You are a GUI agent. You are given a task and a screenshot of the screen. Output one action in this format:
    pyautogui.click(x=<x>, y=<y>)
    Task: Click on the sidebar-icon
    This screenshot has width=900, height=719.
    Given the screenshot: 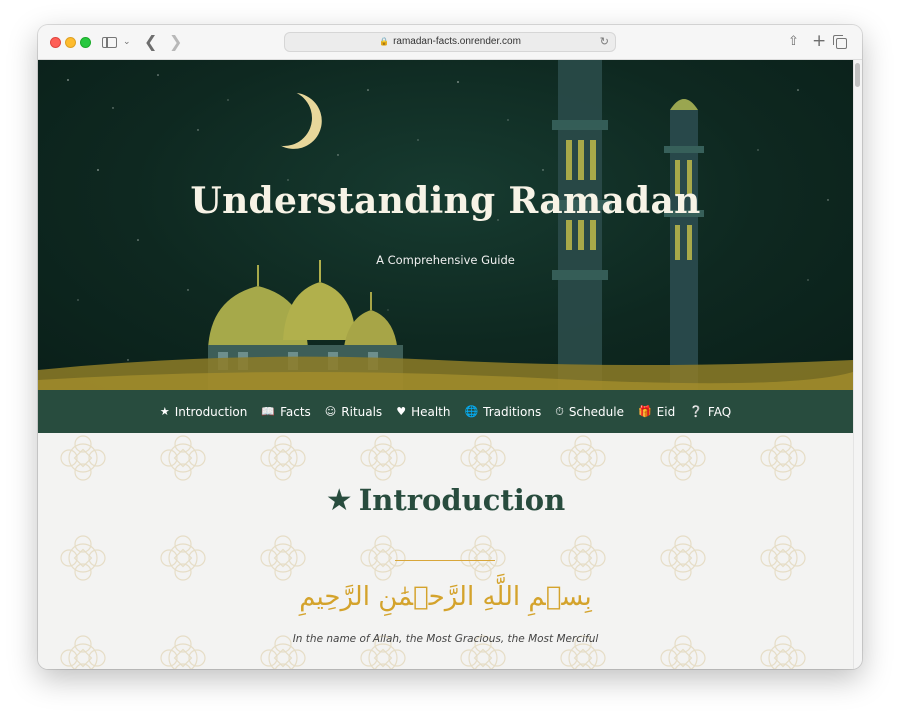 What is the action you would take?
    pyautogui.click(x=109, y=42)
    